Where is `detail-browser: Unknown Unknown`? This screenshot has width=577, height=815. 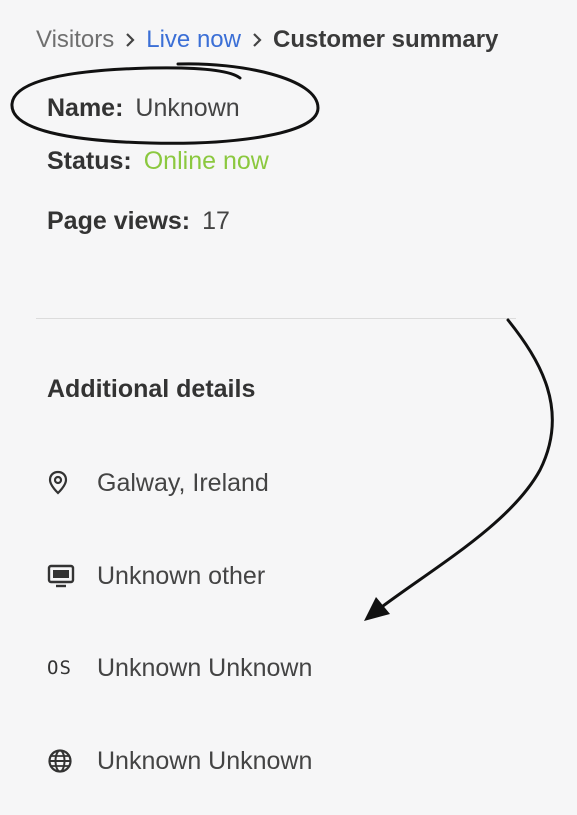 detail-browser: Unknown Unknown is located at coordinates (179, 761).